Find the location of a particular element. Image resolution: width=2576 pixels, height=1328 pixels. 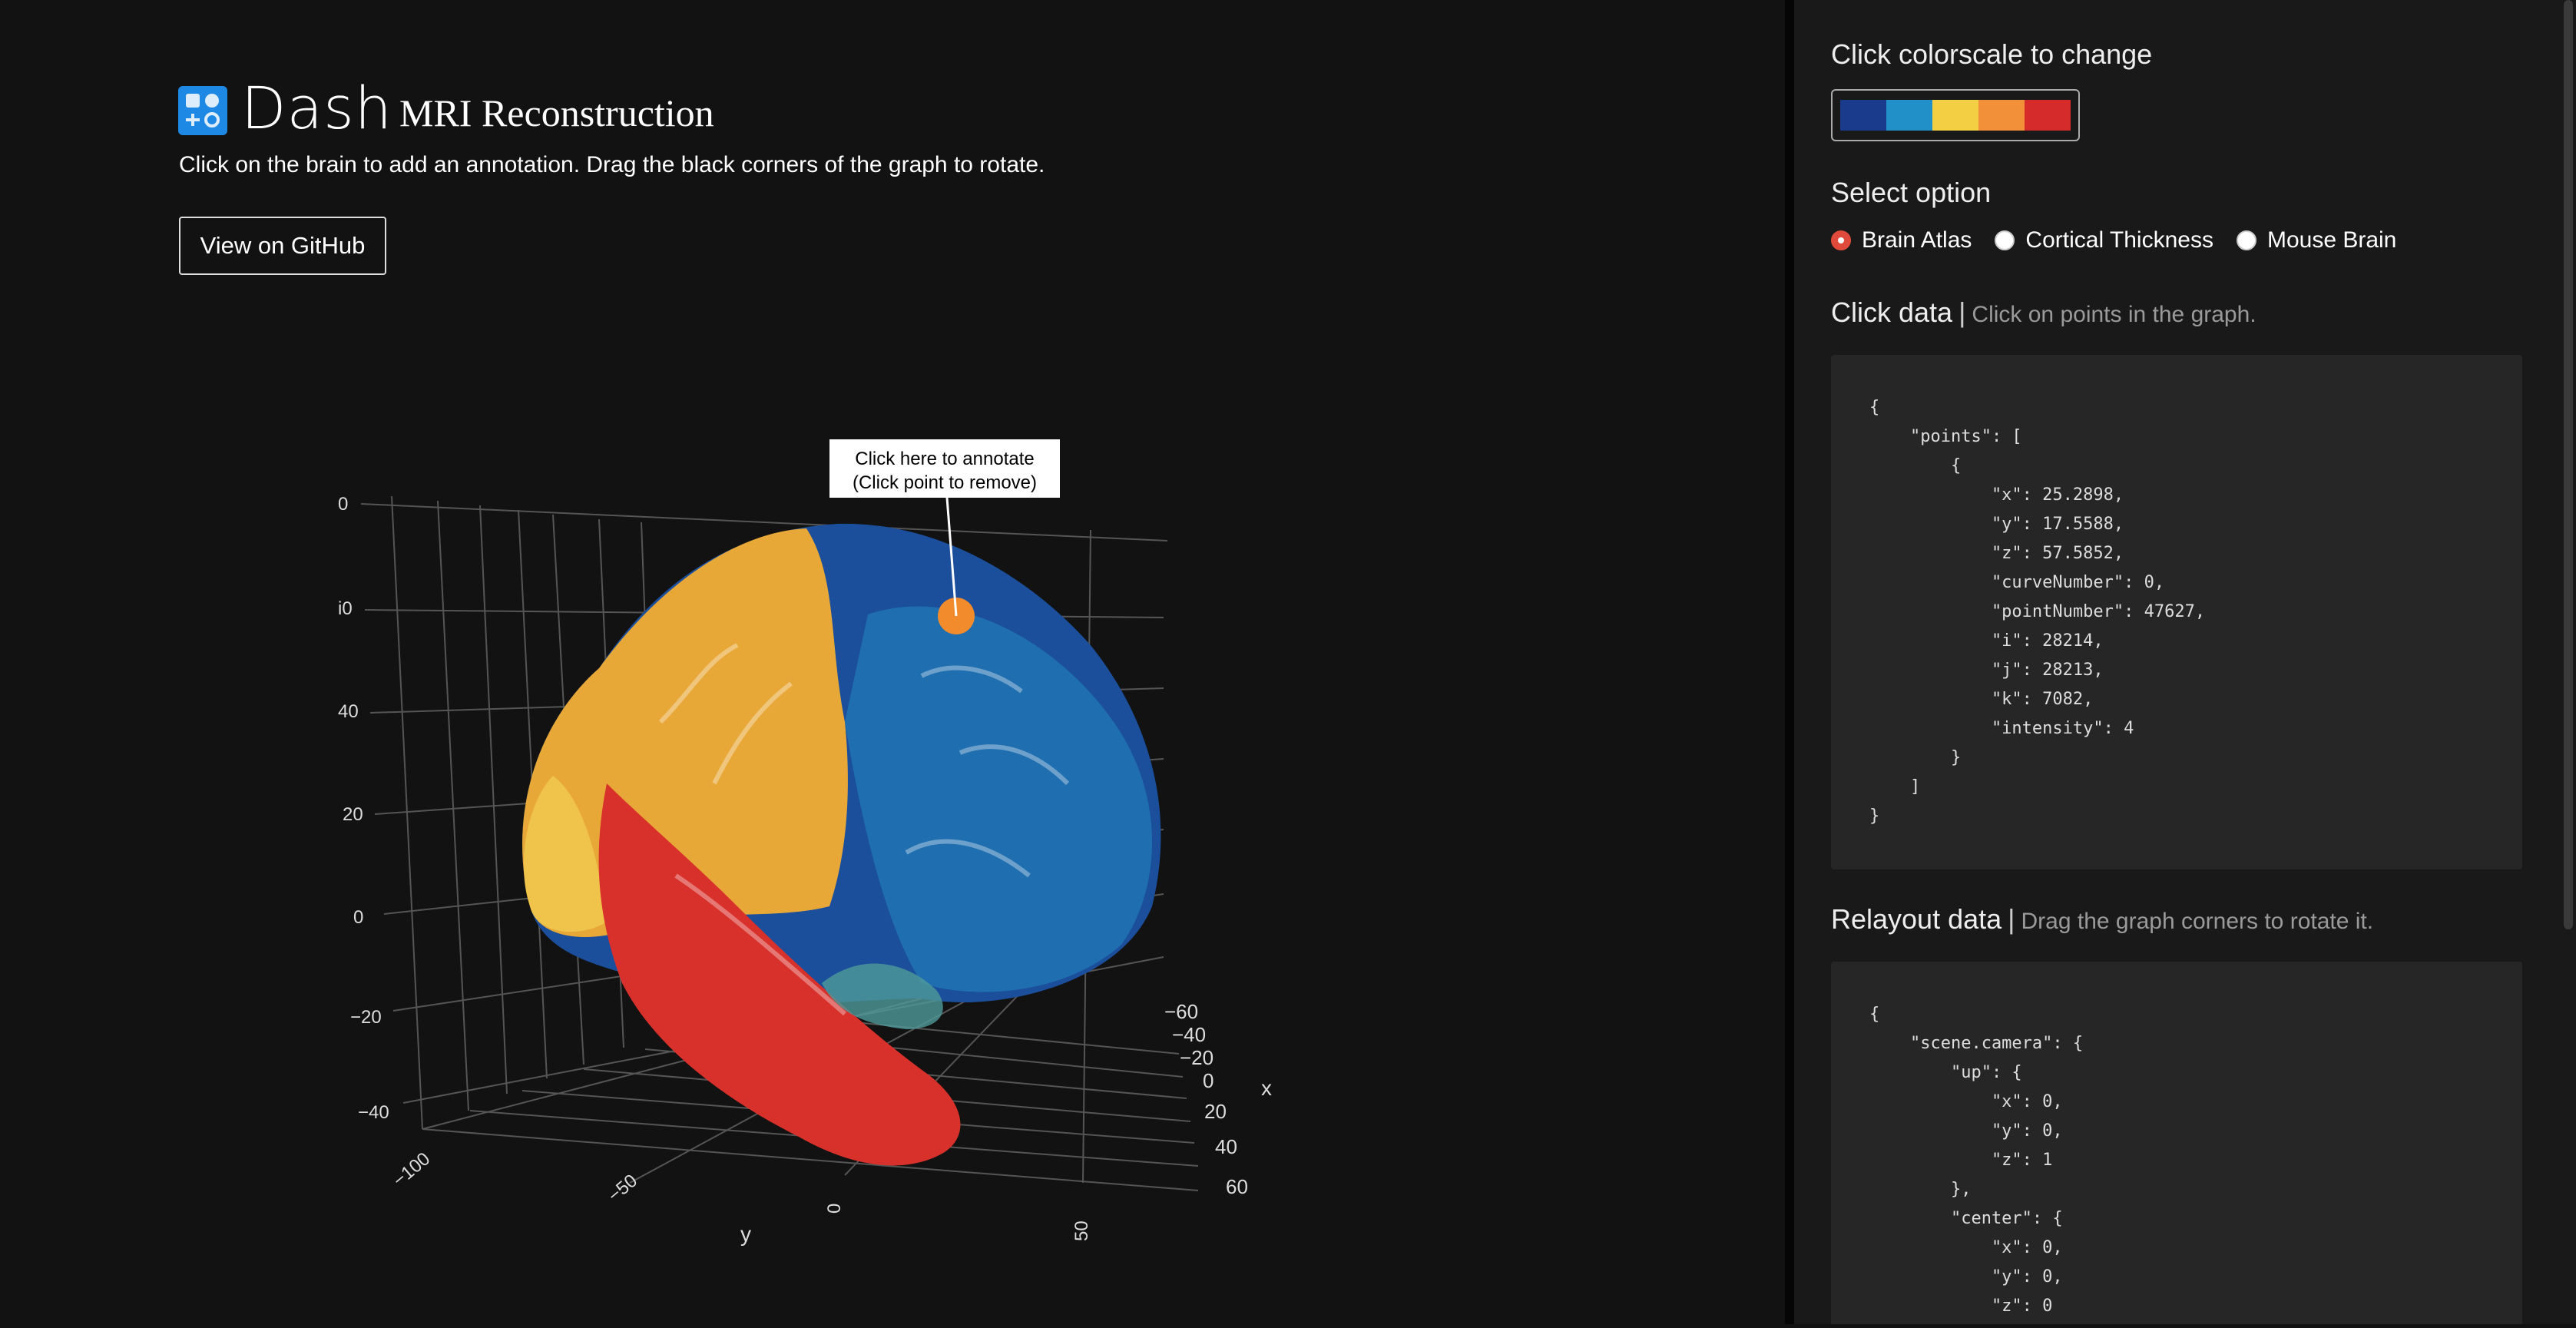

z-tick-label: −20 is located at coordinates (366, 1018).